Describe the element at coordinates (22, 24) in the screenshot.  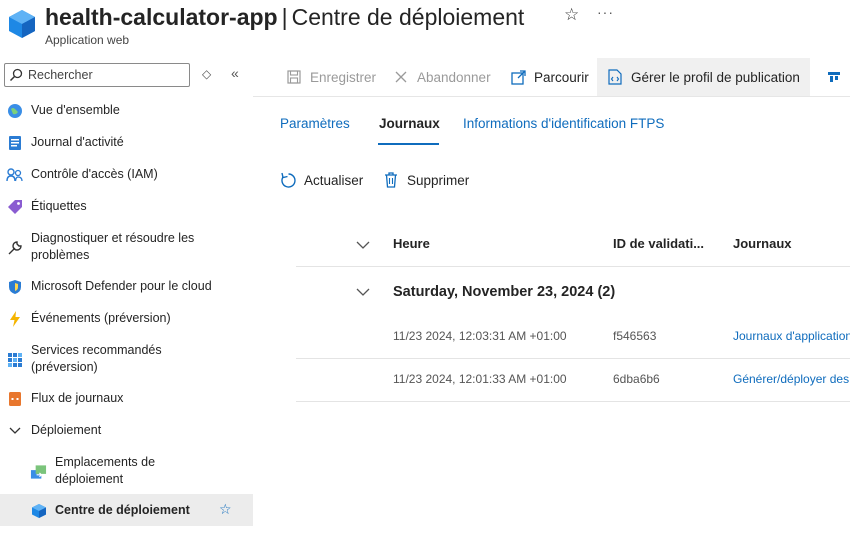
I see `app-service-icon` at that location.